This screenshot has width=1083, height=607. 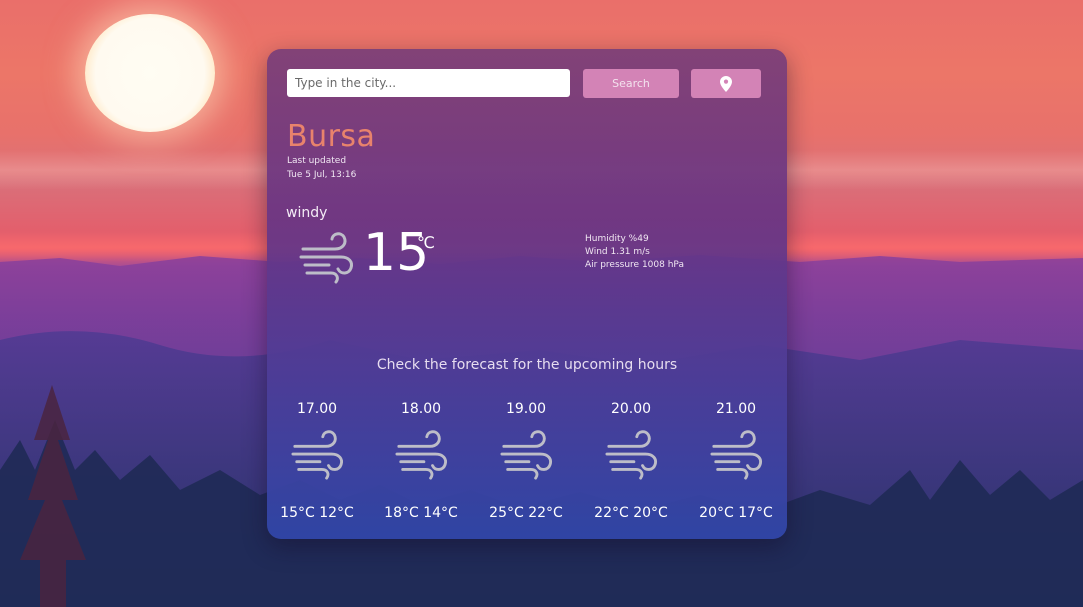 I want to click on weather-condition: windy, so click(x=307, y=213).